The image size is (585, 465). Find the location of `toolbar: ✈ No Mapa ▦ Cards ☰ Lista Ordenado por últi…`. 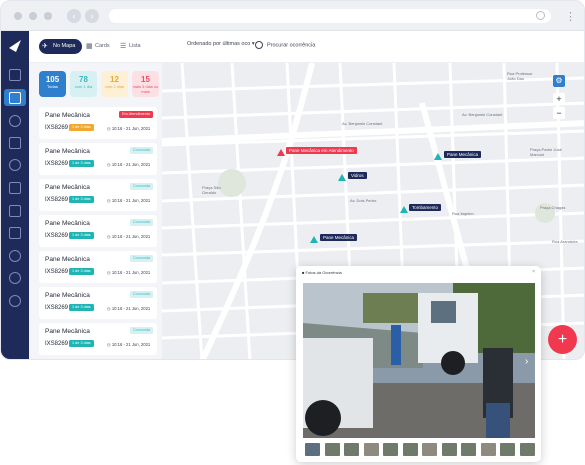

toolbar: ✈ No Mapa ▦ Cards ☰ Lista Ordenado por últi… is located at coordinates (306, 47).